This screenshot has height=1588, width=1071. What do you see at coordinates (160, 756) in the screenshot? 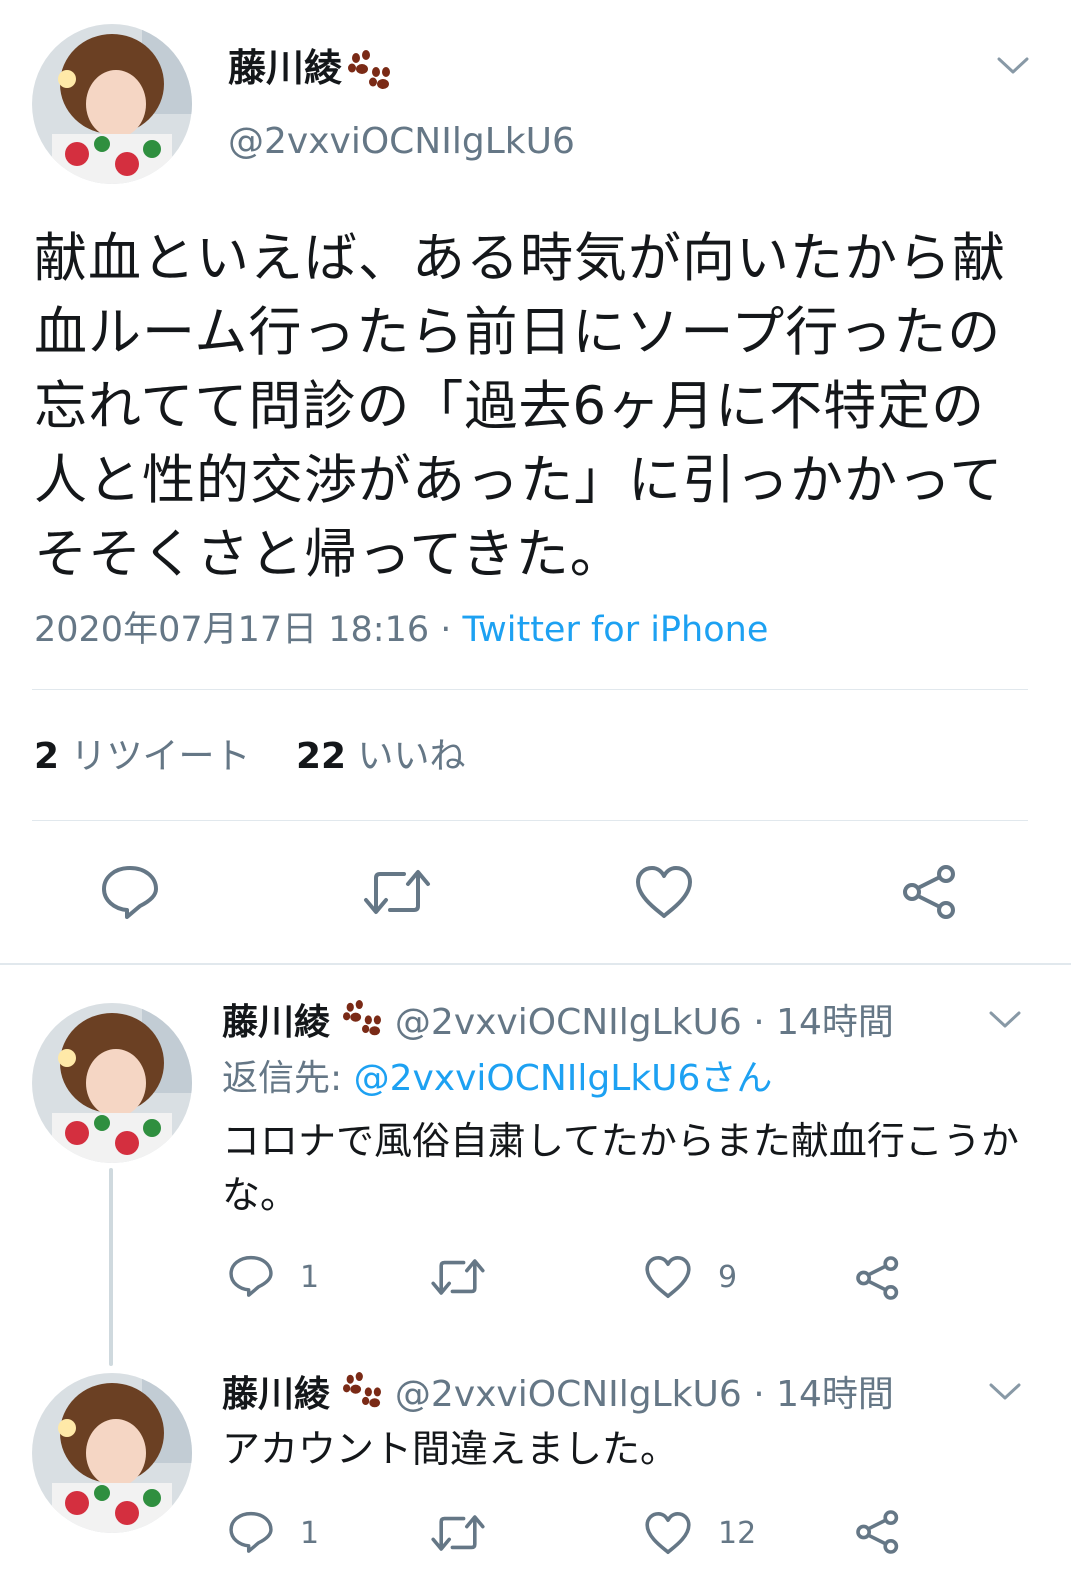
I see `retweet-label: リツイート` at bounding box center [160, 756].